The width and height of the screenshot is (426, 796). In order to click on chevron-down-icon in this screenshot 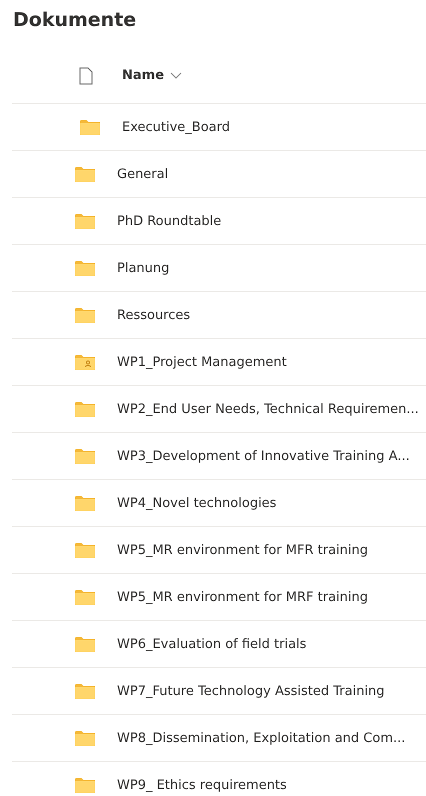, I will do `click(176, 76)`.